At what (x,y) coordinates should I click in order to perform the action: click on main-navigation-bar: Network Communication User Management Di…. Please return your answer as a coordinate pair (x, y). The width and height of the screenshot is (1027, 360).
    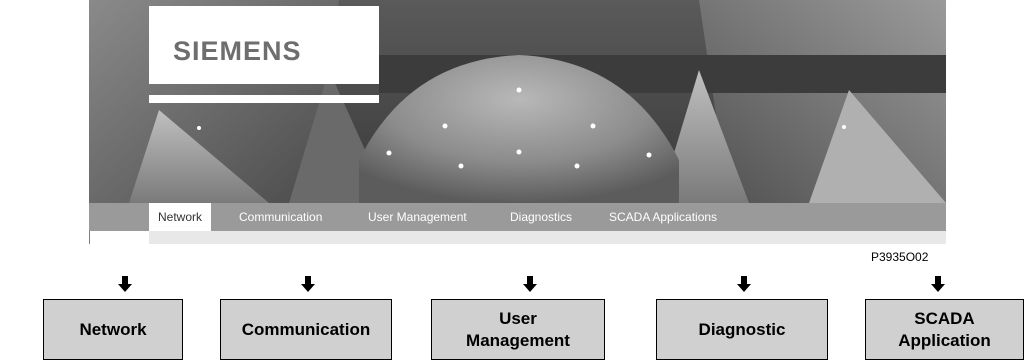
    Looking at the image, I should click on (517, 217).